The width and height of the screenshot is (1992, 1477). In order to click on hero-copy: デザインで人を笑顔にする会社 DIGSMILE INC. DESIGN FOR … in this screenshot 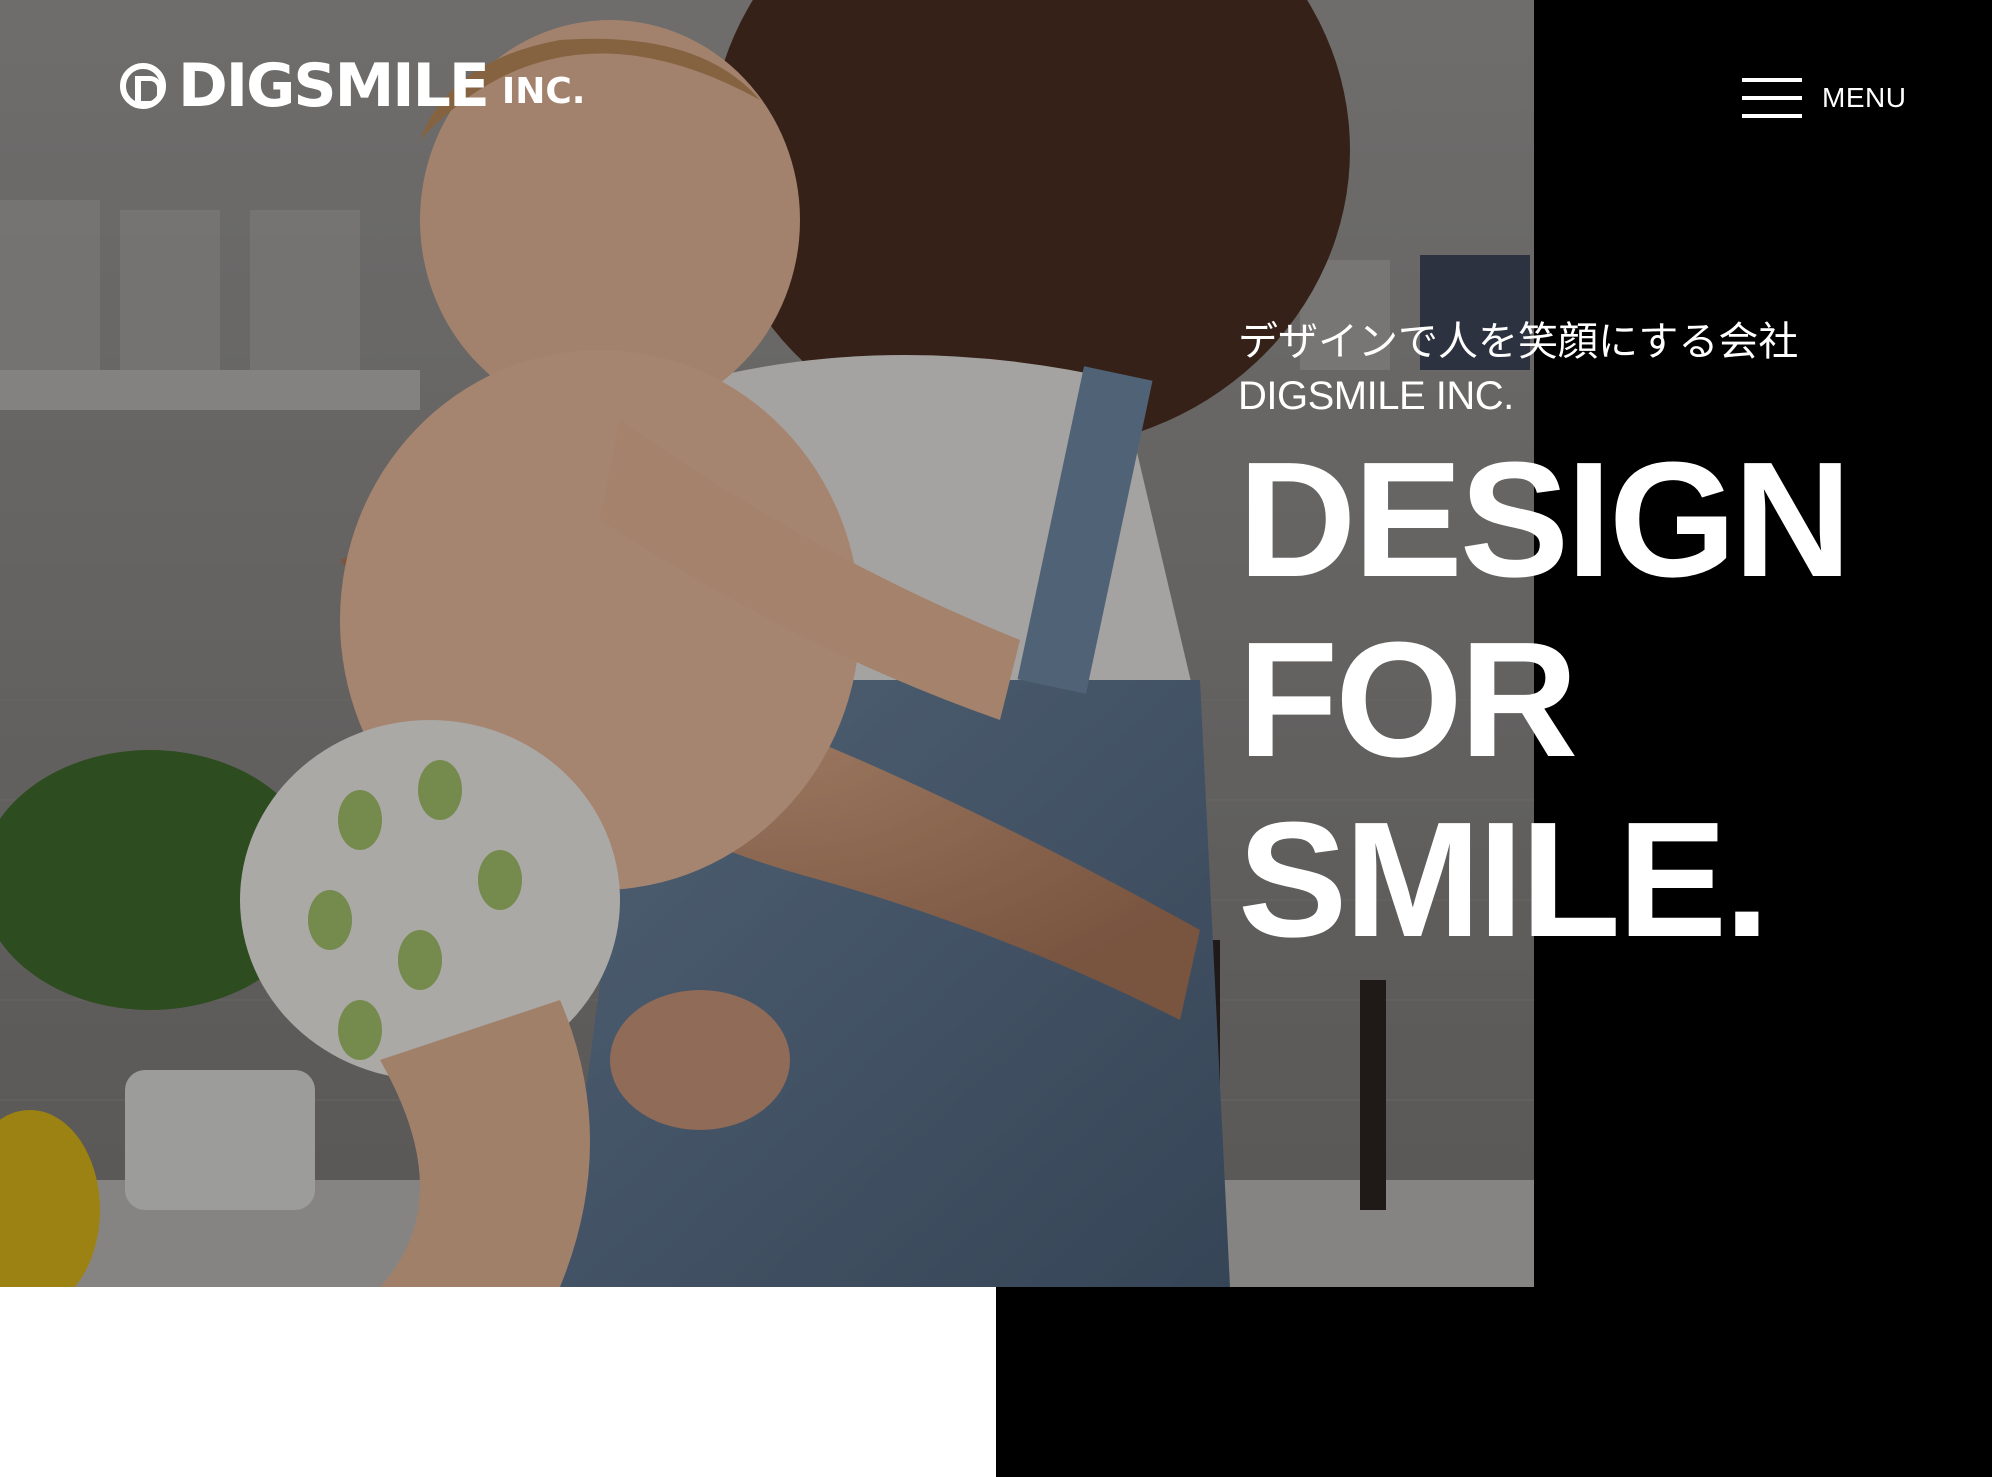, I will do `click(1545, 643)`.